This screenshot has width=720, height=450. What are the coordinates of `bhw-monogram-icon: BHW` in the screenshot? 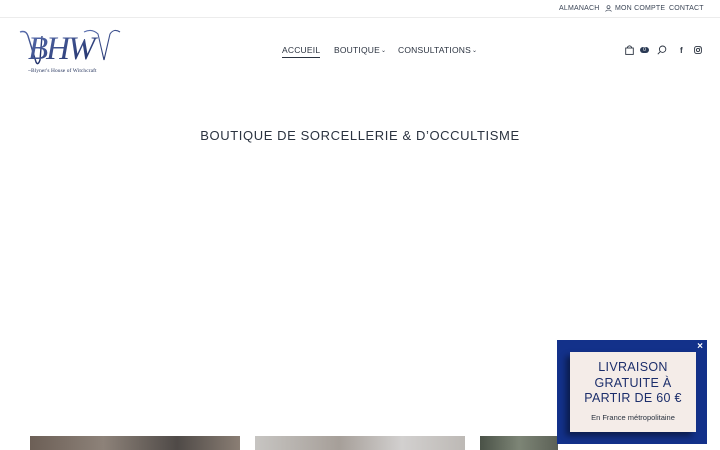 It's located at (70, 48).